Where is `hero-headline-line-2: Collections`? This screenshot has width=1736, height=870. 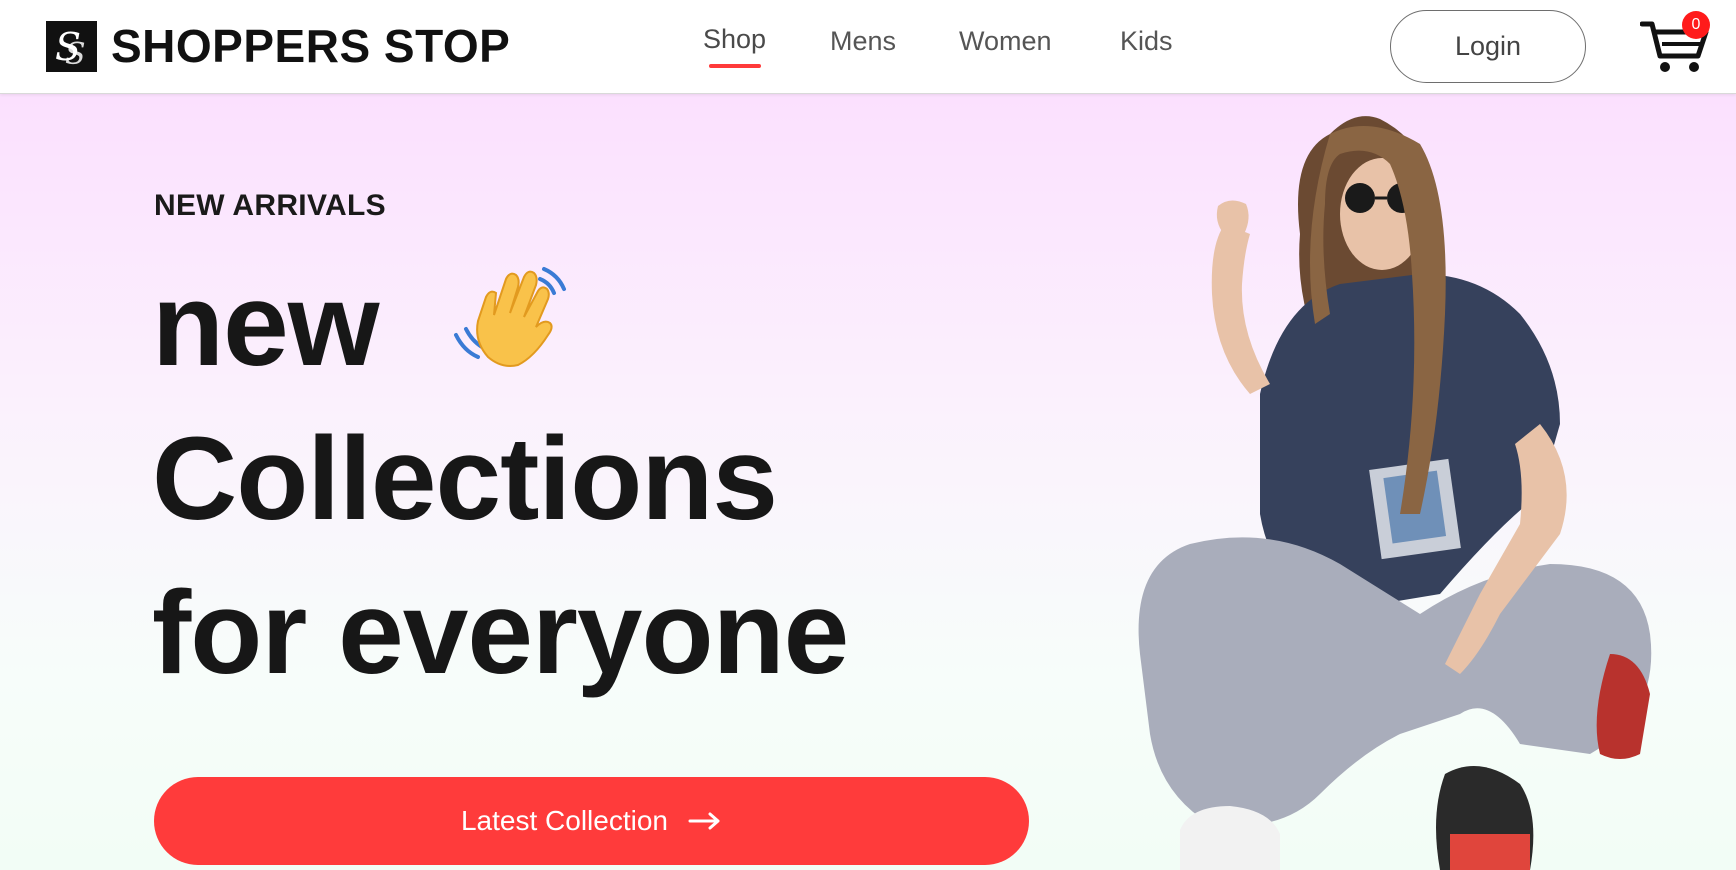
hero-headline-line-2: Collections is located at coordinates (465, 479).